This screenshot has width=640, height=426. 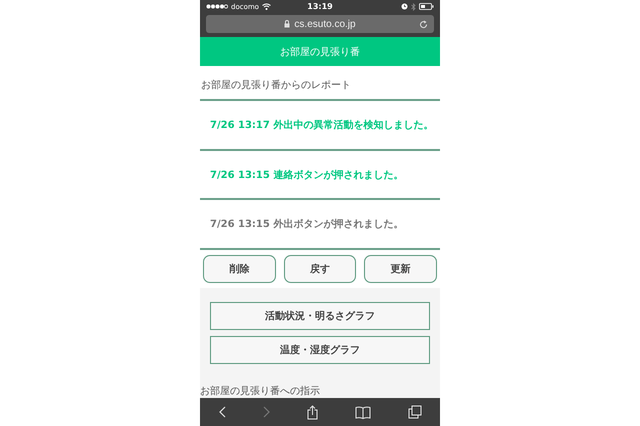 What do you see at coordinates (426, 6) in the screenshot?
I see `battery-icon` at bounding box center [426, 6].